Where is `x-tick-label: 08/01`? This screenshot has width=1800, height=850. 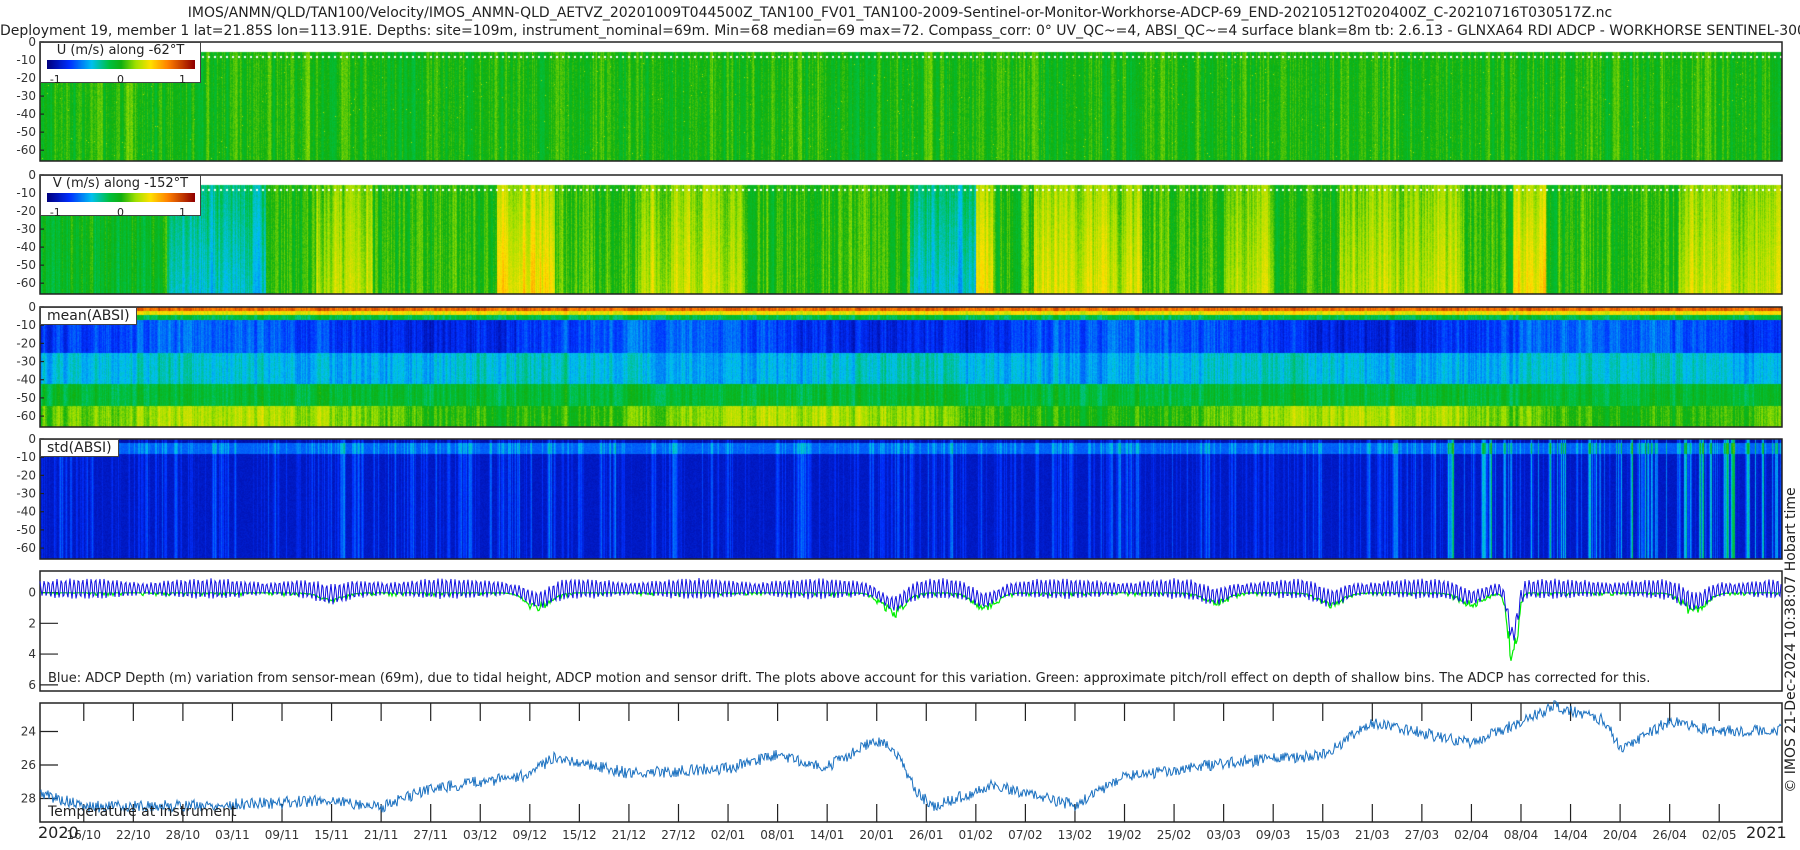
x-tick-label: 08/01 is located at coordinates (777, 835).